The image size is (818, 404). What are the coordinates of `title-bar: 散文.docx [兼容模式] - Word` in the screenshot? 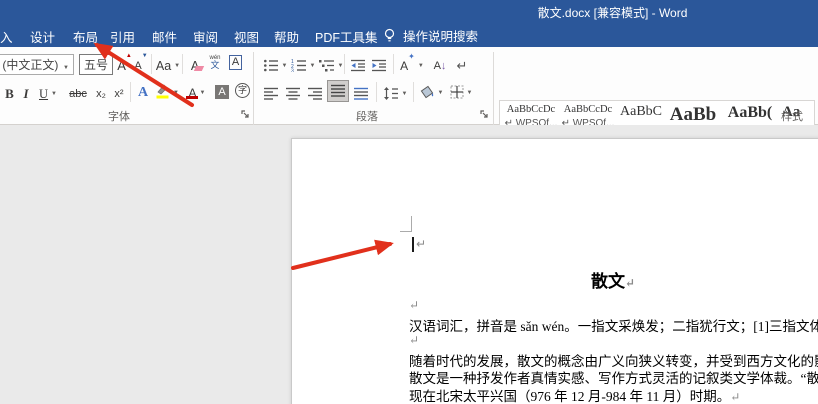 It's located at (409, 11).